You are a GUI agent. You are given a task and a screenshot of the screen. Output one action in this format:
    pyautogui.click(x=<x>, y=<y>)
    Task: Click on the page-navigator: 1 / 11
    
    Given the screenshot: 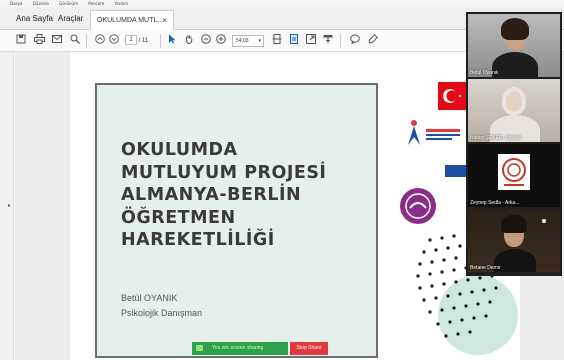 What is the action you would take?
    pyautogui.click(x=136, y=41)
    